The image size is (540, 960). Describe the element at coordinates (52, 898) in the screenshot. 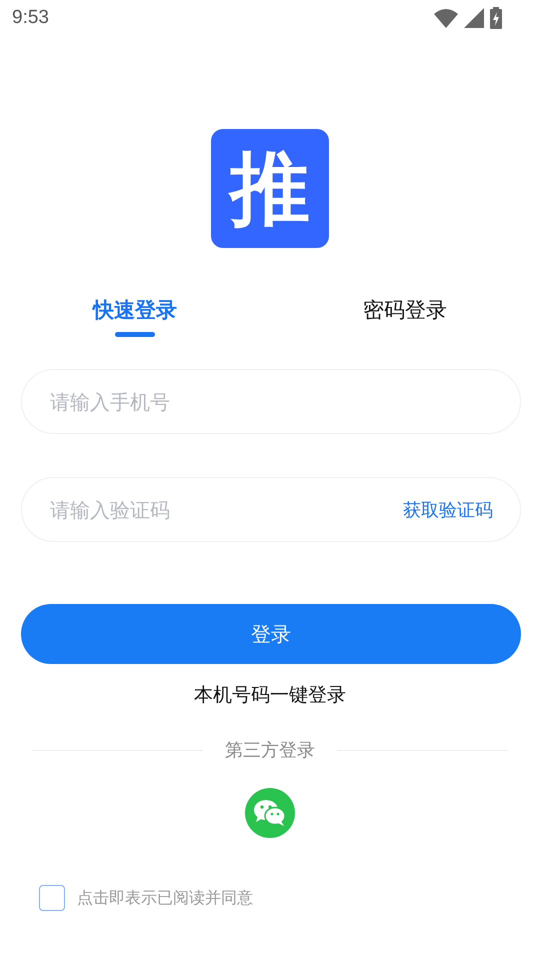

I see `agree-checkbox` at that location.